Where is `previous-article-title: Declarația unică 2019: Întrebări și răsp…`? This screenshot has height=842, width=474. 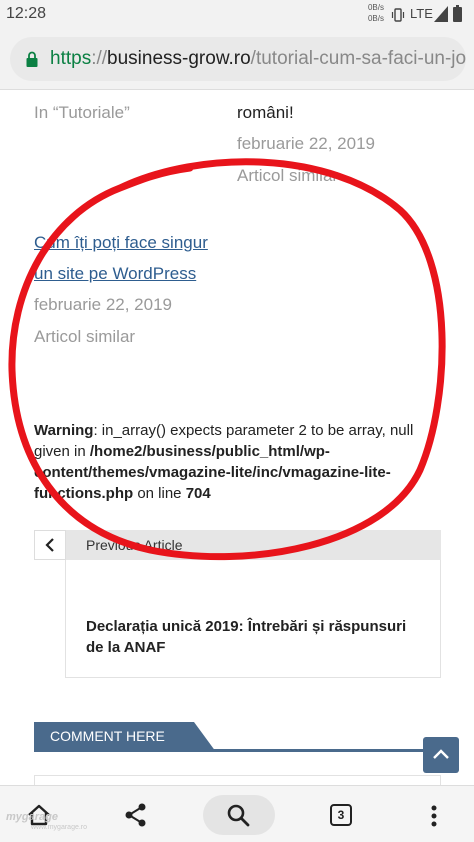 previous-article-title: Declarația unică 2019: Întrebări și răsp… is located at coordinates (256, 637).